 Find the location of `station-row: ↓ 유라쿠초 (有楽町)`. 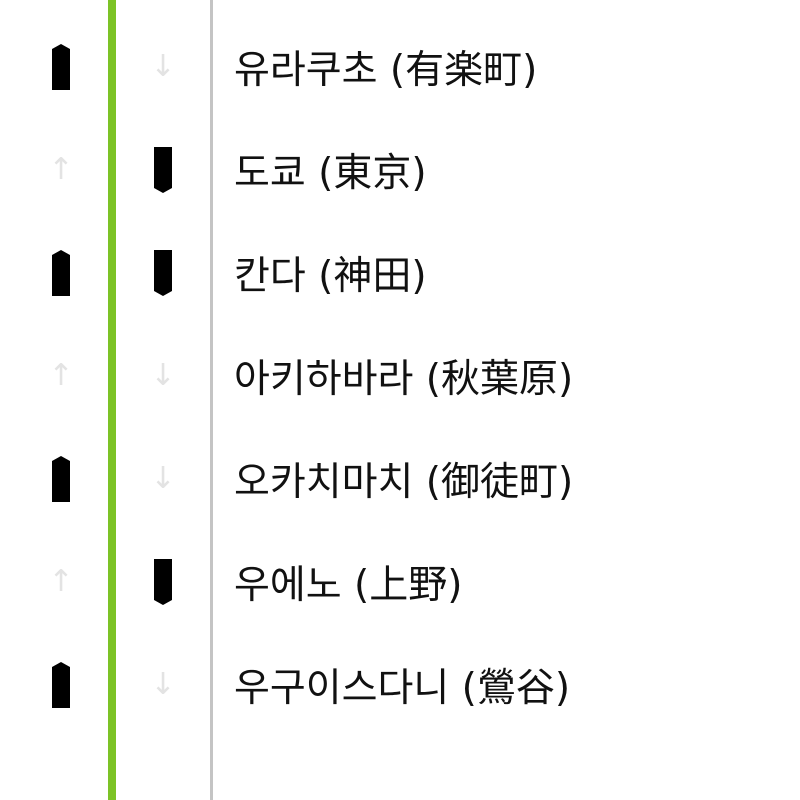

station-row: ↓ 유라쿠초 (有楽町) is located at coordinates (400, 66).